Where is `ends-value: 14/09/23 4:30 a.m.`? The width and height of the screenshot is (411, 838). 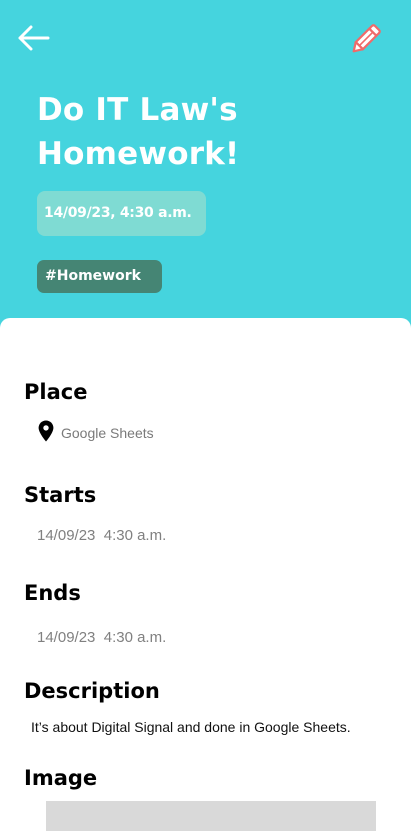
ends-value: 14/09/23 4:30 a.m. is located at coordinates (102, 637).